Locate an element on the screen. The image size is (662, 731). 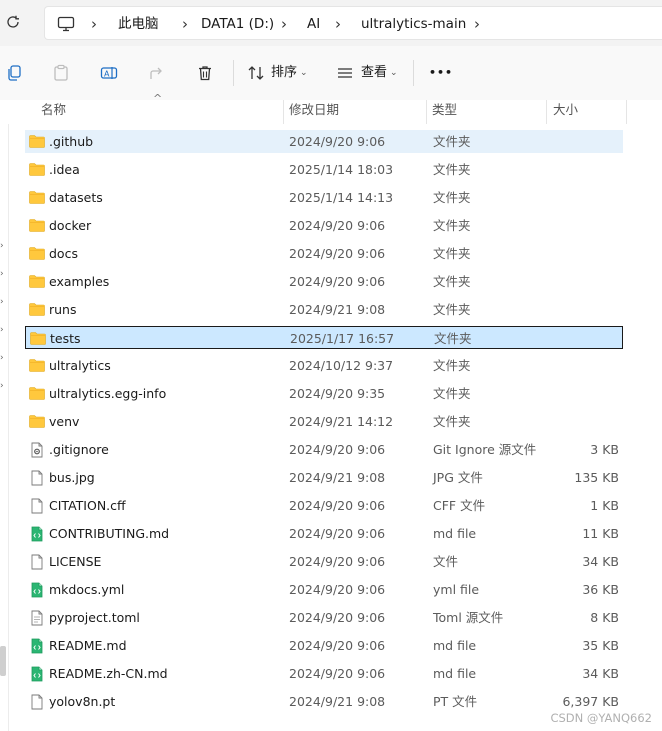
file-name: CONTRIBUTING.md is located at coordinates (109, 533).